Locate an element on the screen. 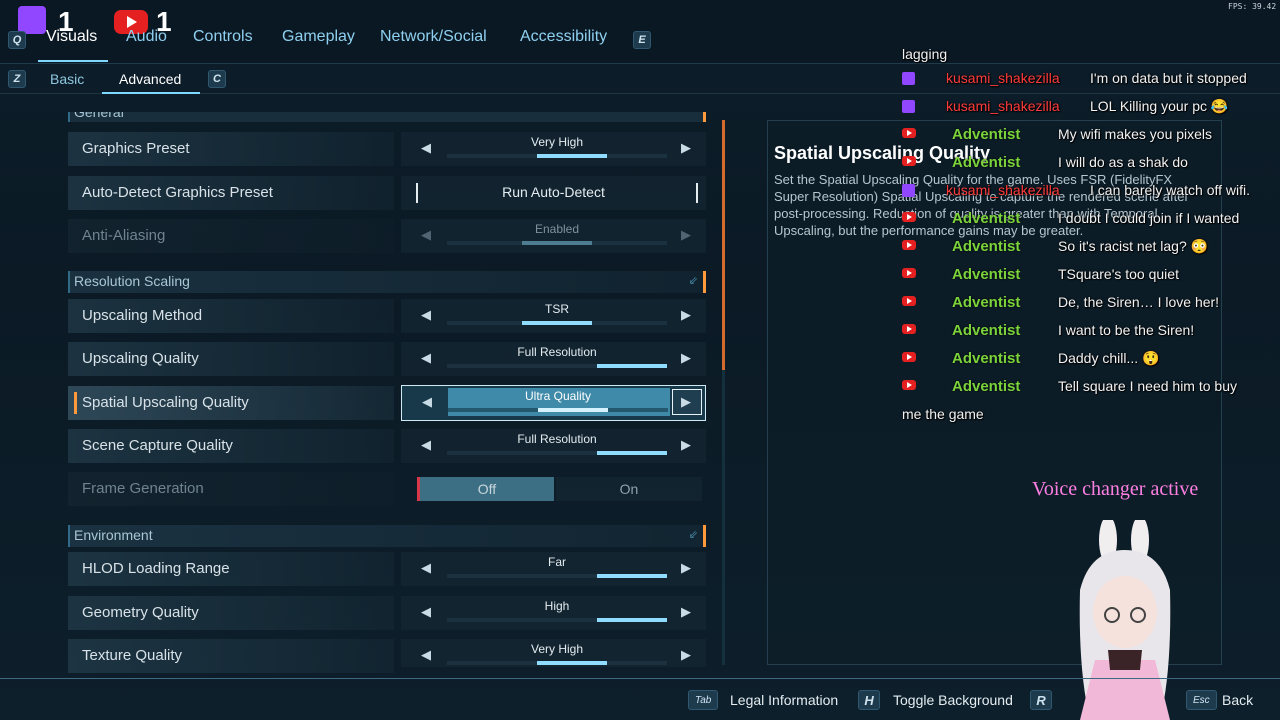 Image resolution: width=1280 pixels, height=720 pixels. geometry-selector: ◀ High ▶ is located at coordinates (553, 613).